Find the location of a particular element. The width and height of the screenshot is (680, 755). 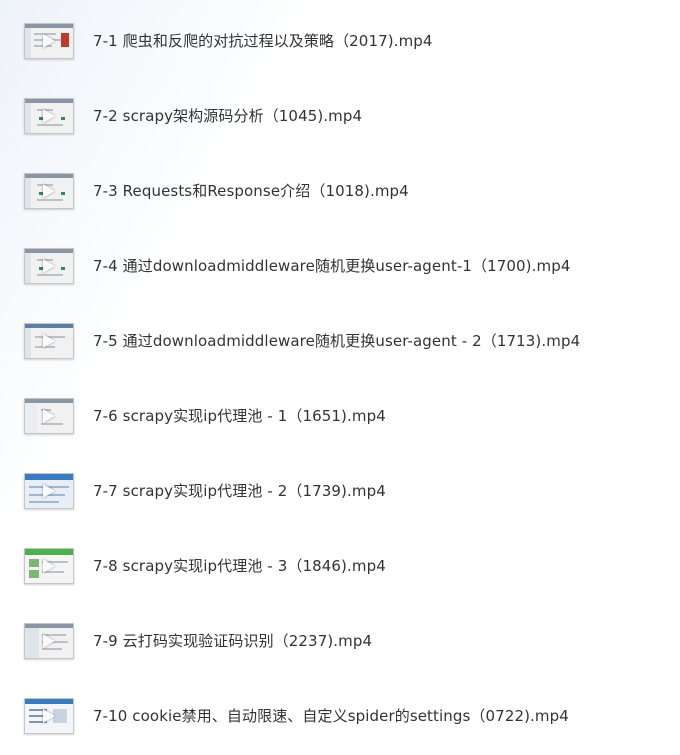

list-item: 7-3 Requests和Response介绍（1018).mp4 is located at coordinates (340, 190).